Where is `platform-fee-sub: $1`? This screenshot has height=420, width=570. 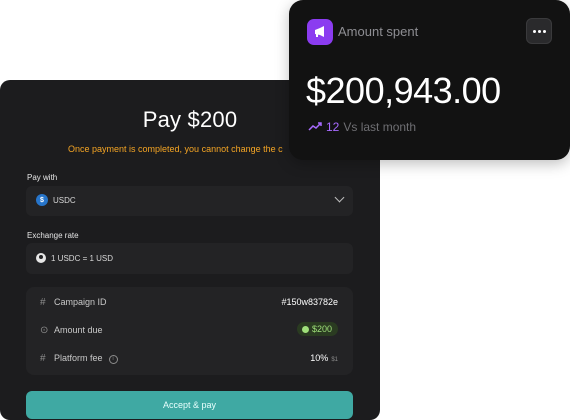
platform-fee-sub: $1 is located at coordinates (334, 360).